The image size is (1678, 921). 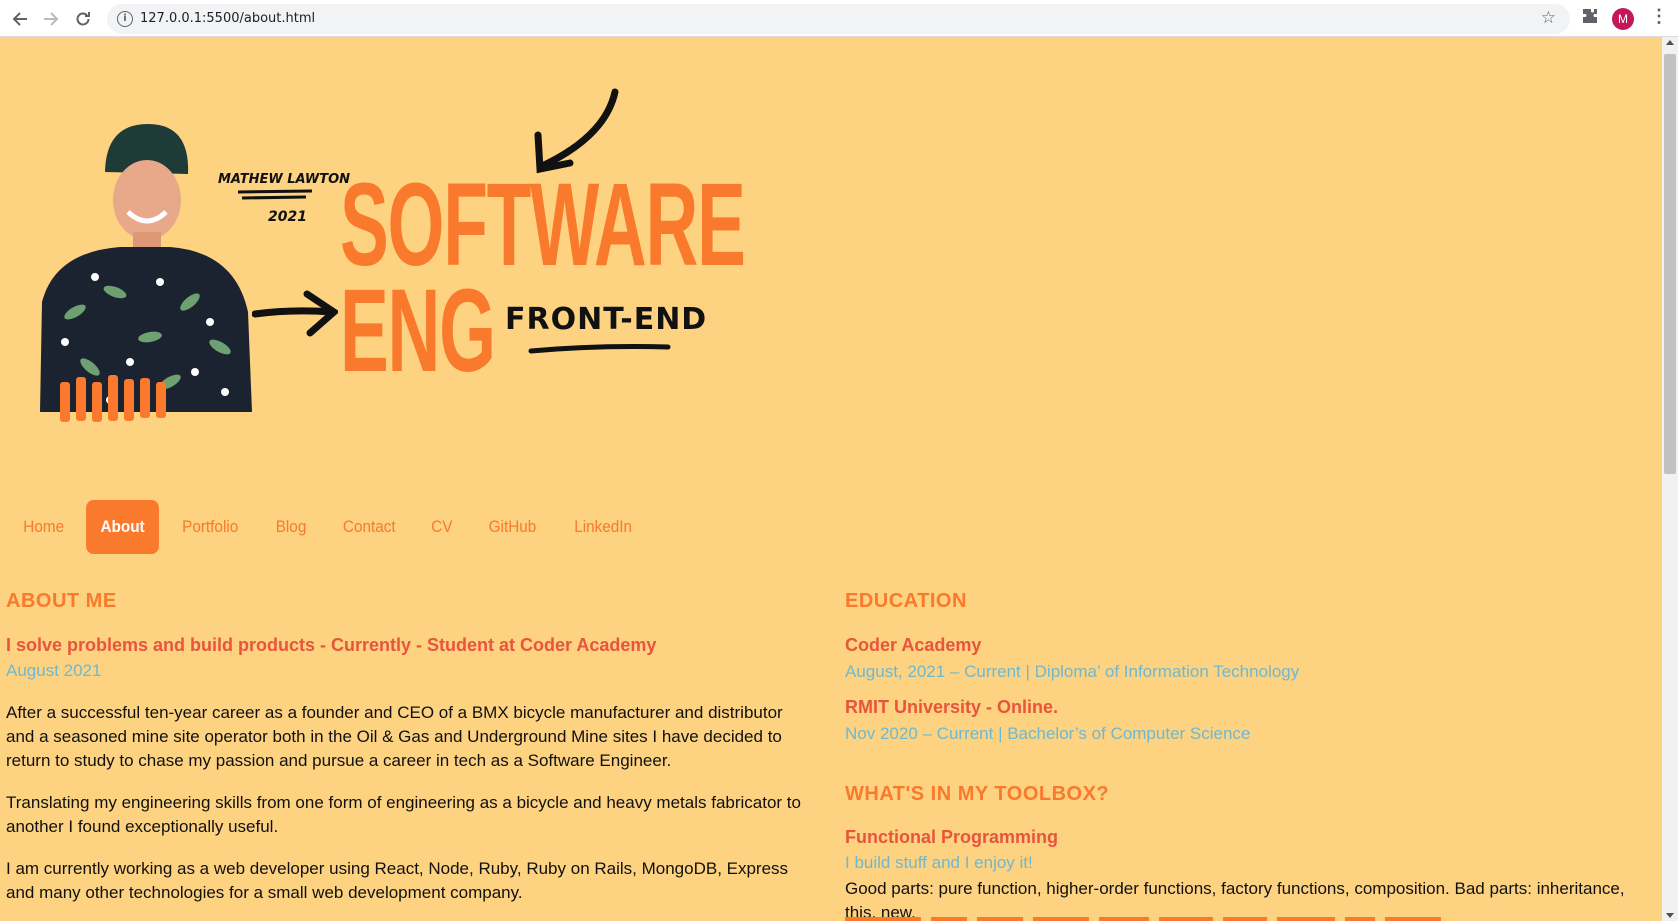 What do you see at coordinates (603, 527) in the screenshot?
I see `nav-linkedin: LinkedIn` at bounding box center [603, 527].